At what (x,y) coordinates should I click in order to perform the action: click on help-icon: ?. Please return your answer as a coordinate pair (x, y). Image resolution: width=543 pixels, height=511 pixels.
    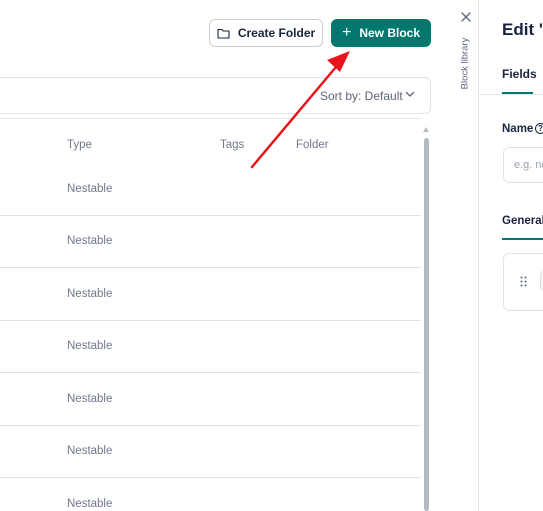
    Looking at the image, I should click on (539, 128).